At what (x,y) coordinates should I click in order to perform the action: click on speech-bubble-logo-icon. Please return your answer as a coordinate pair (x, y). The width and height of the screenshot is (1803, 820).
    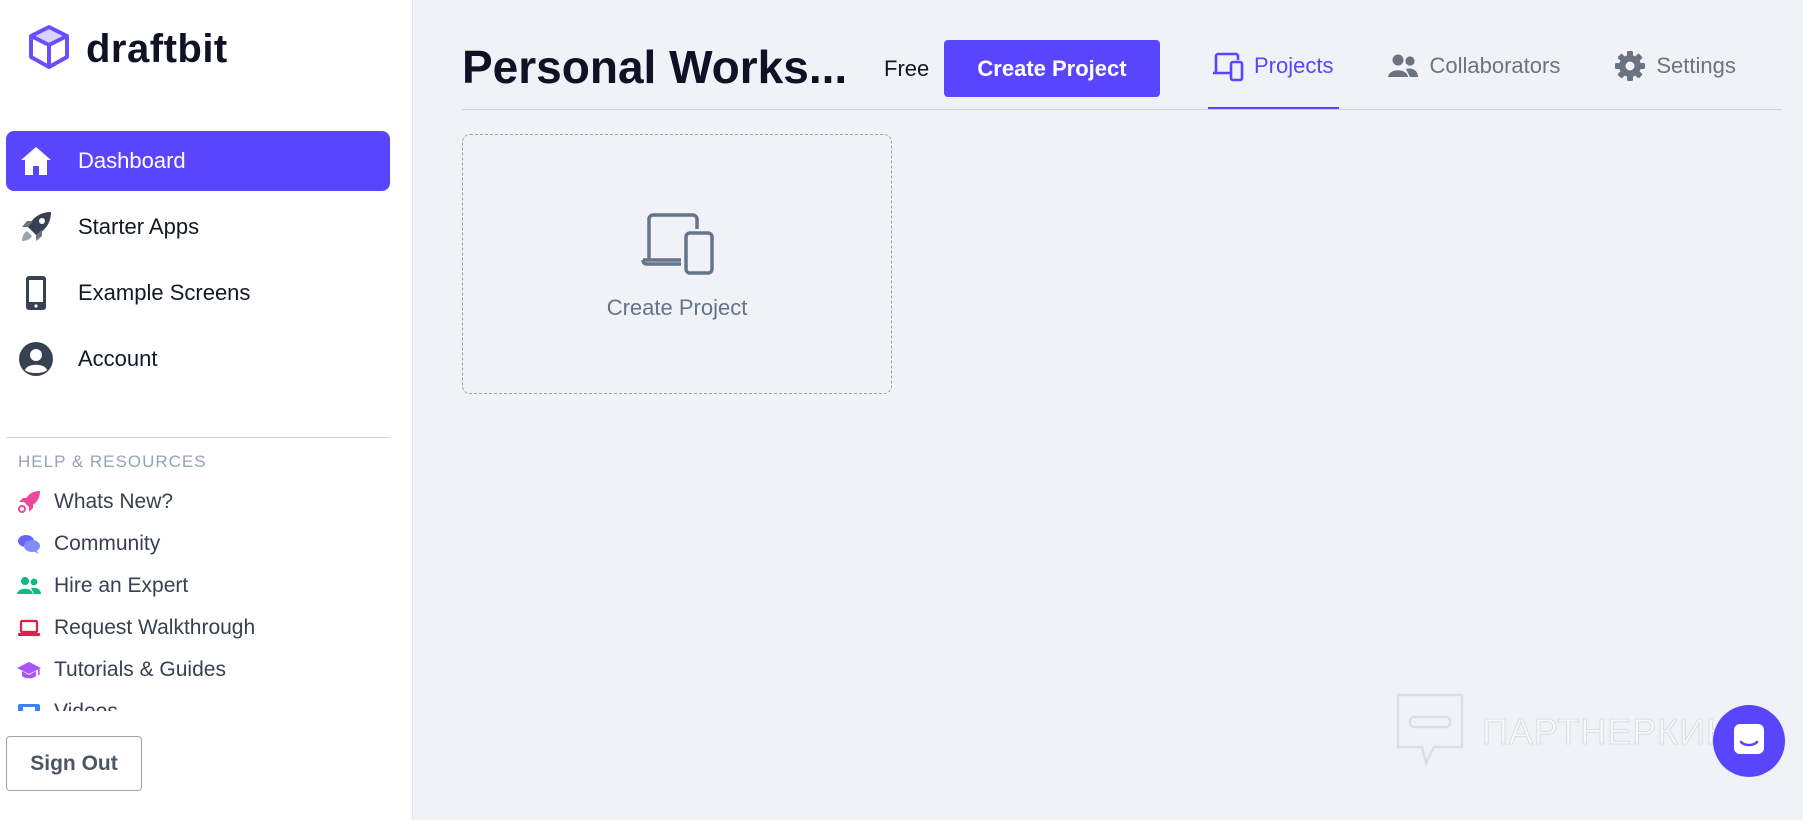
    Looking at the image, I should click on (1430, 731).